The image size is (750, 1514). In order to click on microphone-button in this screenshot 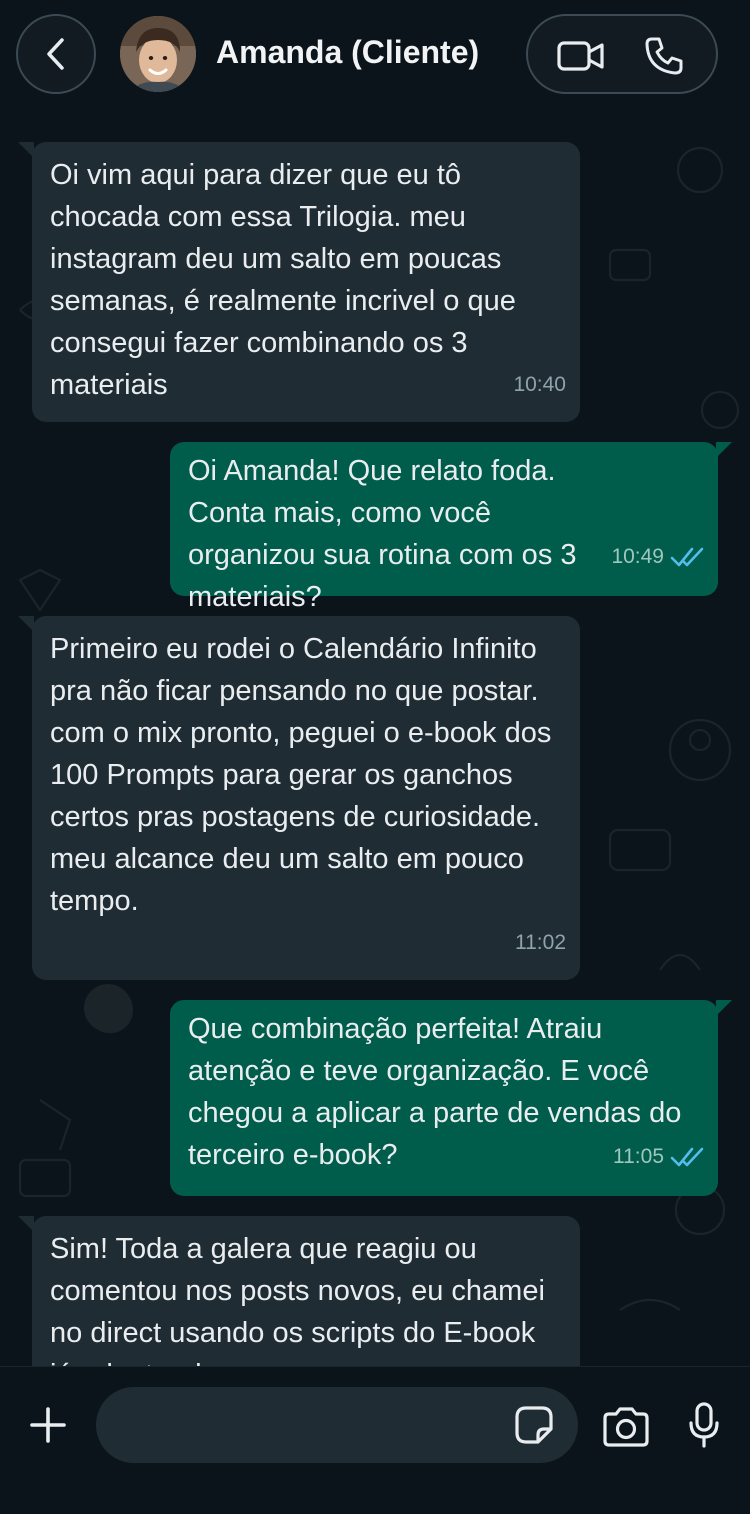, I will do `click(704, 1425)`.